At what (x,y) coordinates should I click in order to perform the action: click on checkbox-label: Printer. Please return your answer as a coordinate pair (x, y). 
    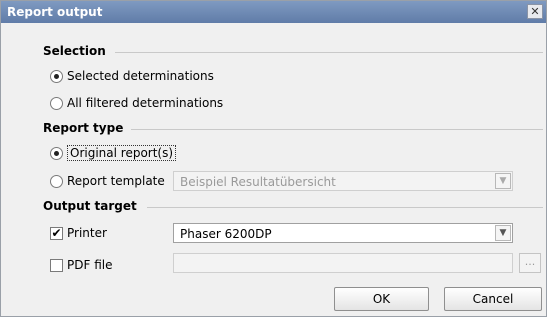
    Looking at the image, I should click on (87, 233).